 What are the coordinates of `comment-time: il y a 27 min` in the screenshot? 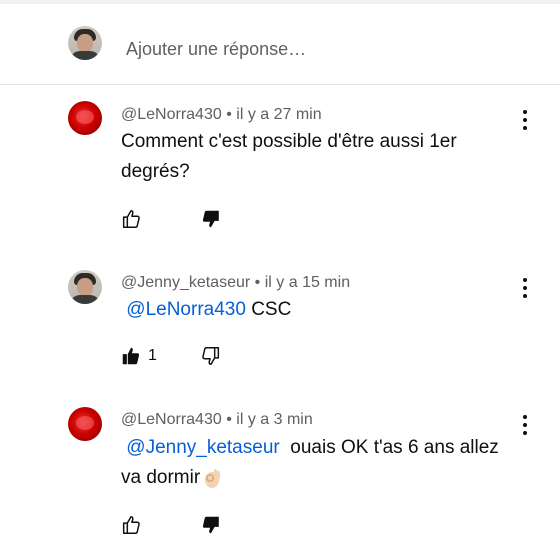 It's located at (279, 114).